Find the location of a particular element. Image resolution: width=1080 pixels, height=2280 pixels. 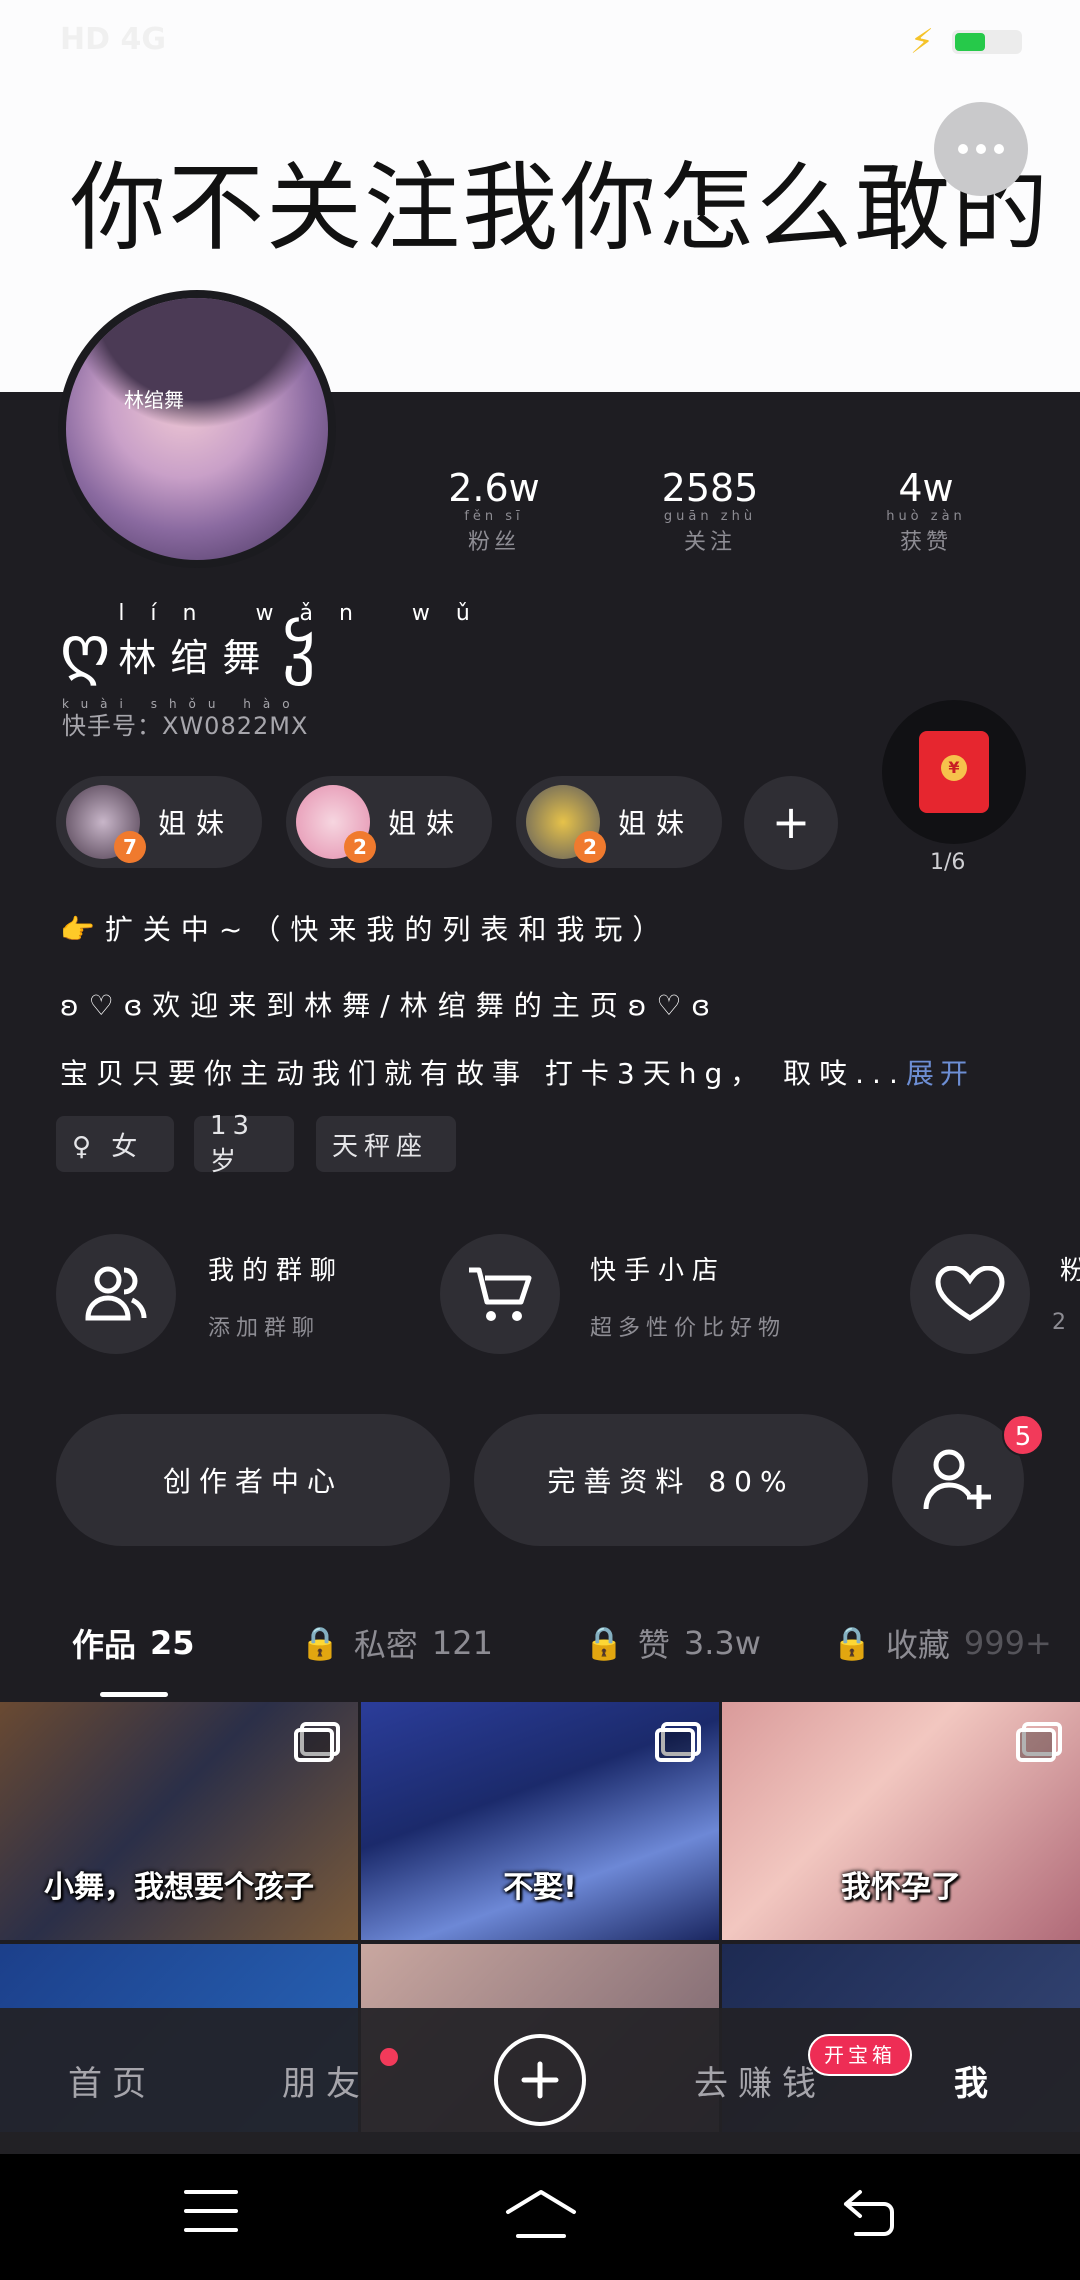

work-item-3: 我怀孕了 is located at coordinates (901, 1821).